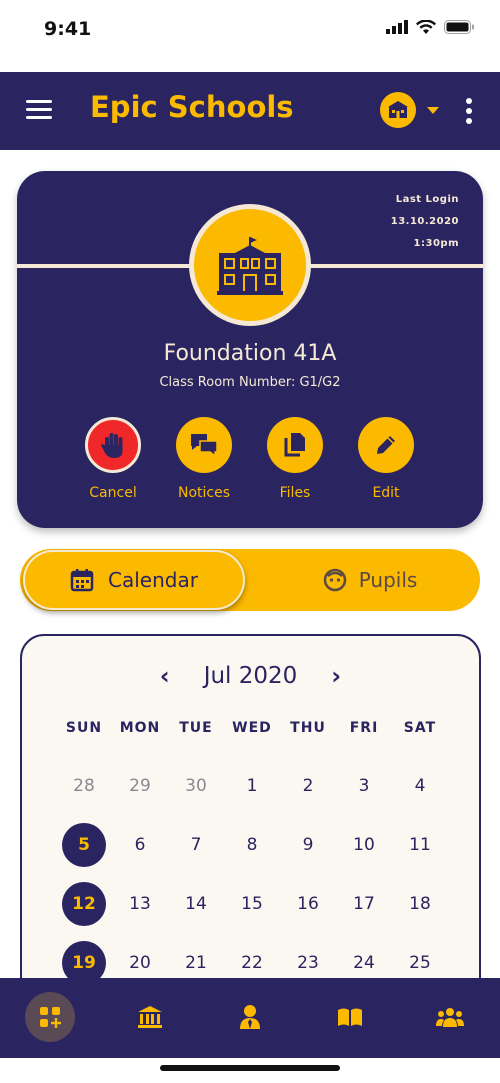 The height and width of the screenshot is (1083, 500). What do you see at coordinates (140, 786) in the screenshot?
I see `calendar-day: 29` at bounding box center [140, 786].